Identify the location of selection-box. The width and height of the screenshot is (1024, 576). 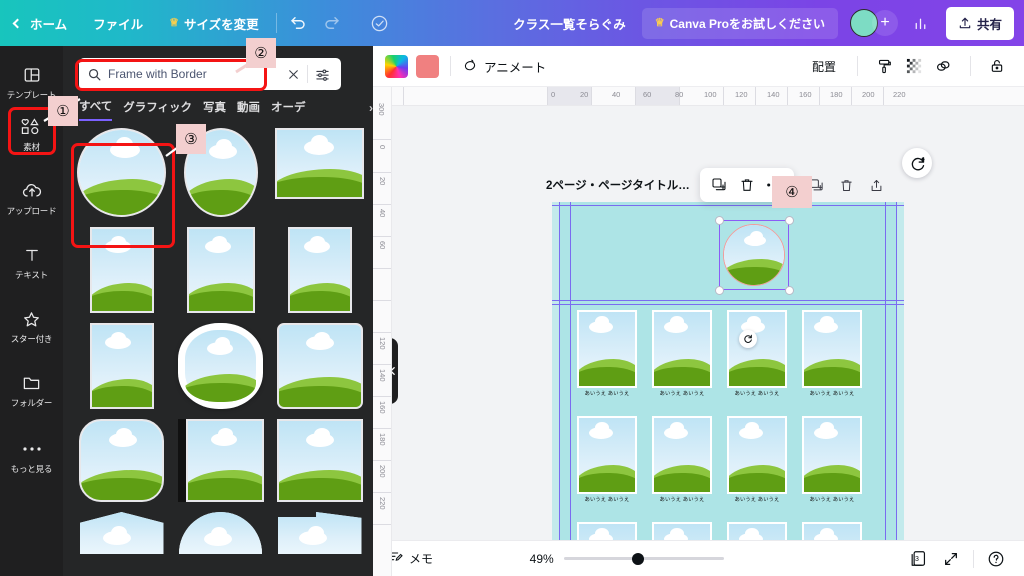
(754, 255).